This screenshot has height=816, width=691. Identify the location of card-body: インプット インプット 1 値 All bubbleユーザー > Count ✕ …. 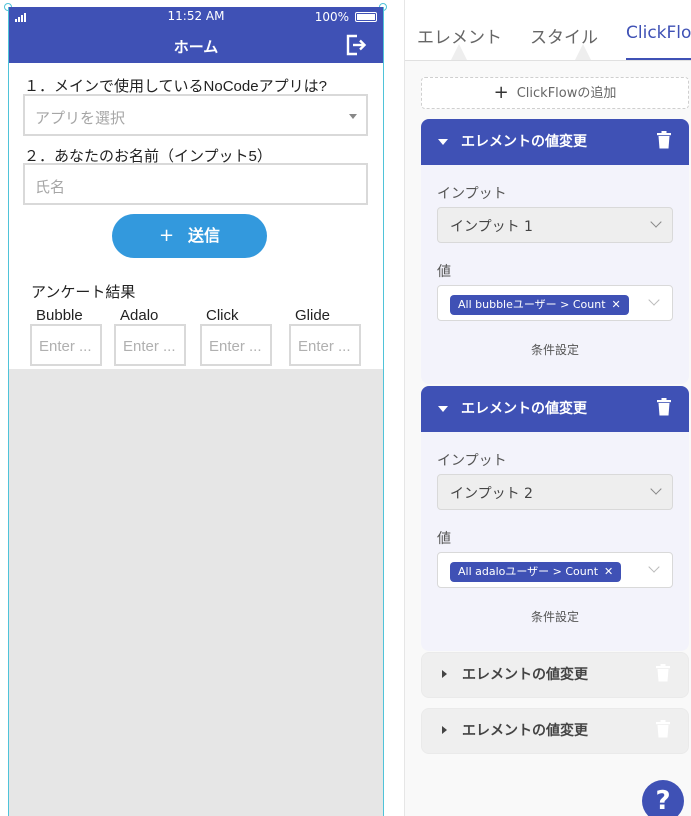
(555, 283).